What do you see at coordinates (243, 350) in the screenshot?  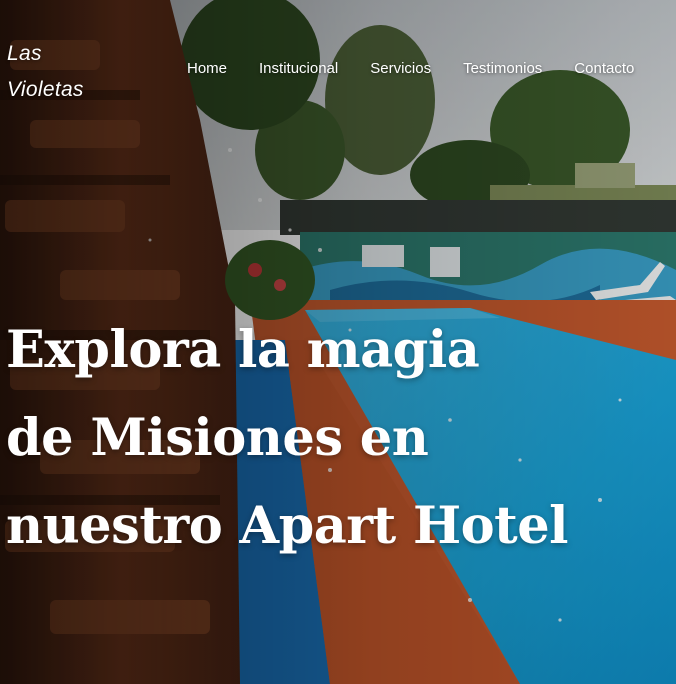 I see `hero-headline-line: Explora la magia` at bounding box center [243, 350].